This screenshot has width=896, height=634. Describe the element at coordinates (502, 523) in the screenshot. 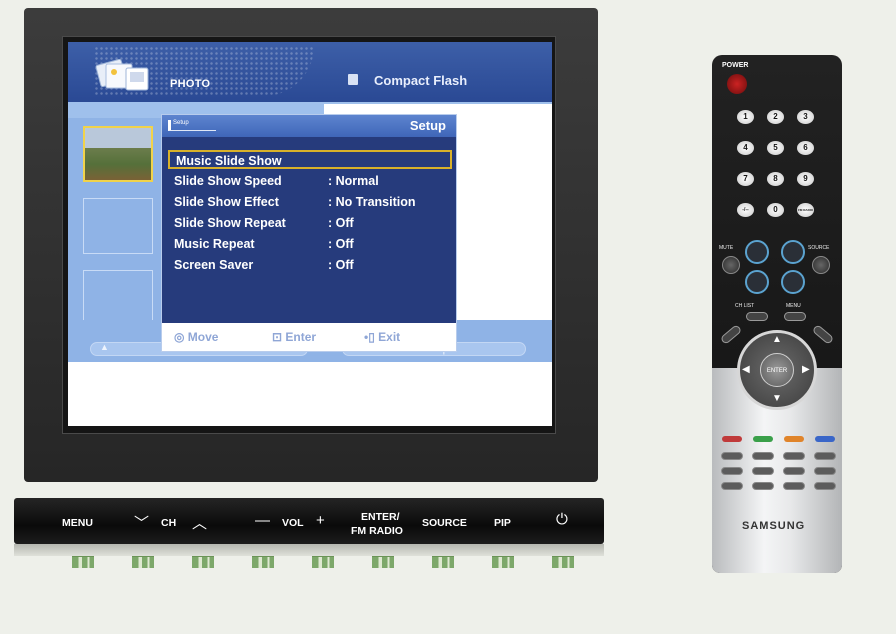

I see `pip-label: PIP` at that location.